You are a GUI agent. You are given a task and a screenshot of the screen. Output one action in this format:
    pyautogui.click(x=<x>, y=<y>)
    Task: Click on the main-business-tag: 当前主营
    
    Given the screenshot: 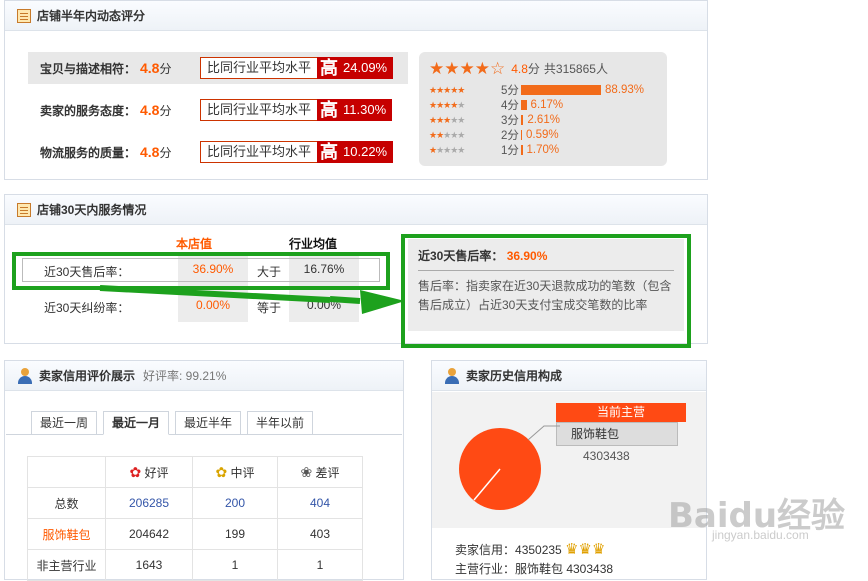 What is the action you would take?
    pyautogui.click(x=621, y=412)
    